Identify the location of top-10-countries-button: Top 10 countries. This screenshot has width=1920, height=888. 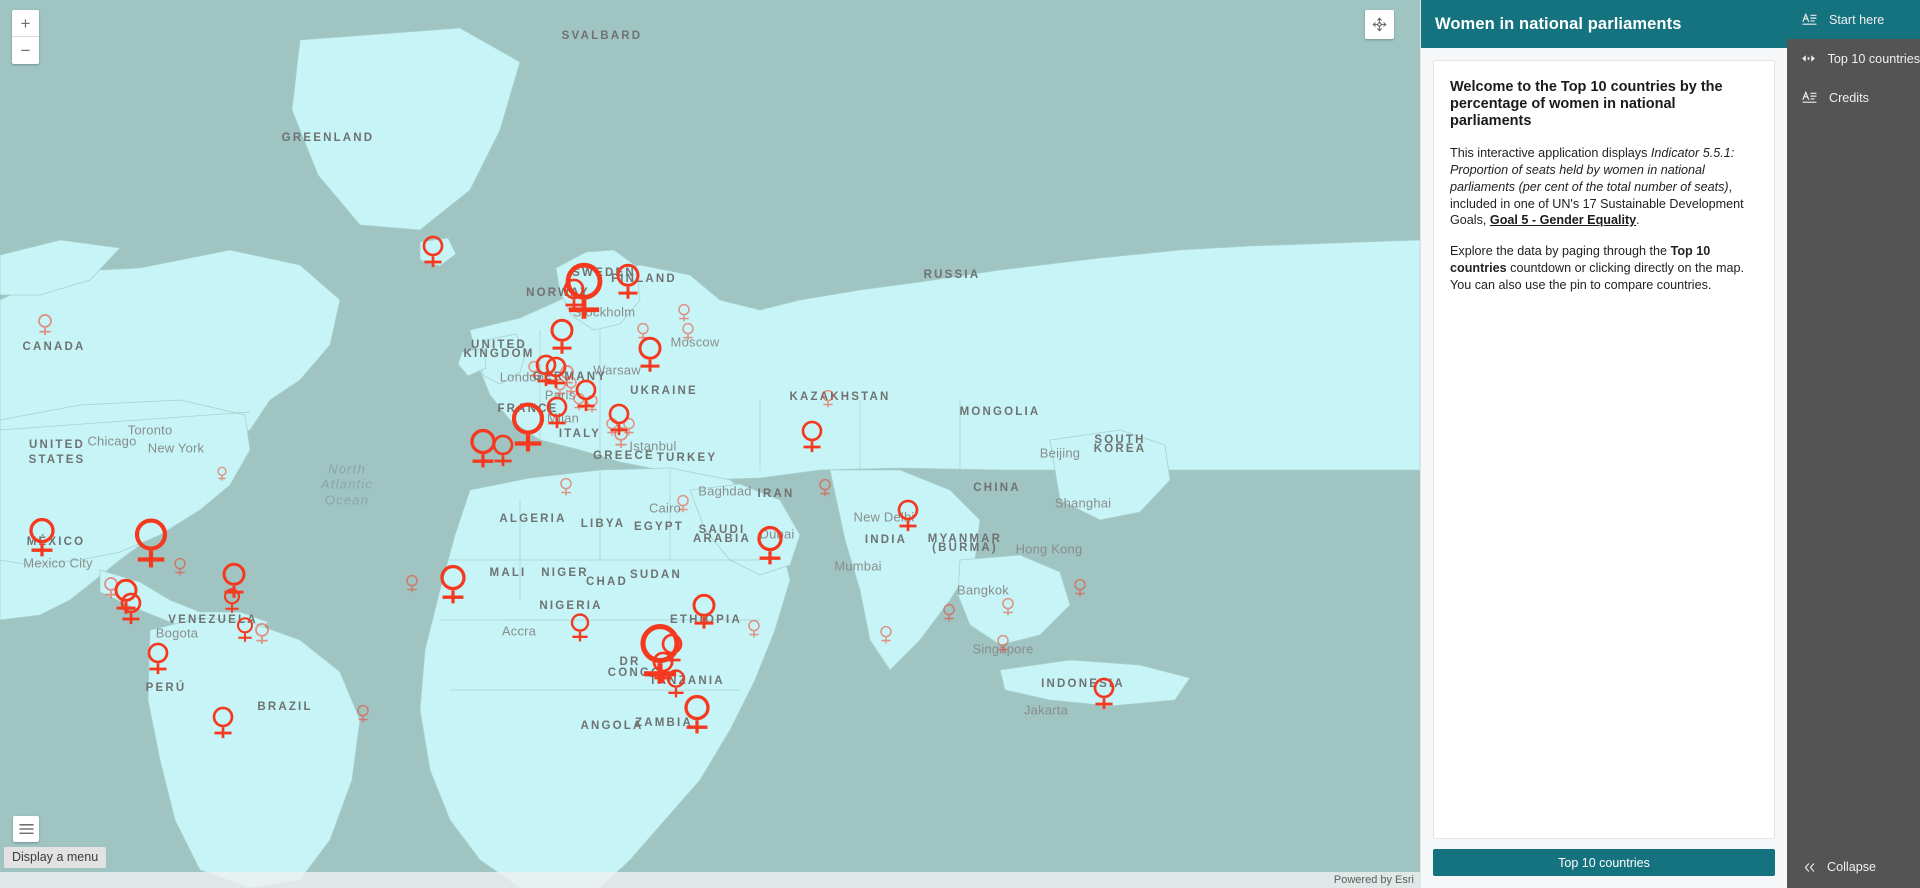
(1604, 862).